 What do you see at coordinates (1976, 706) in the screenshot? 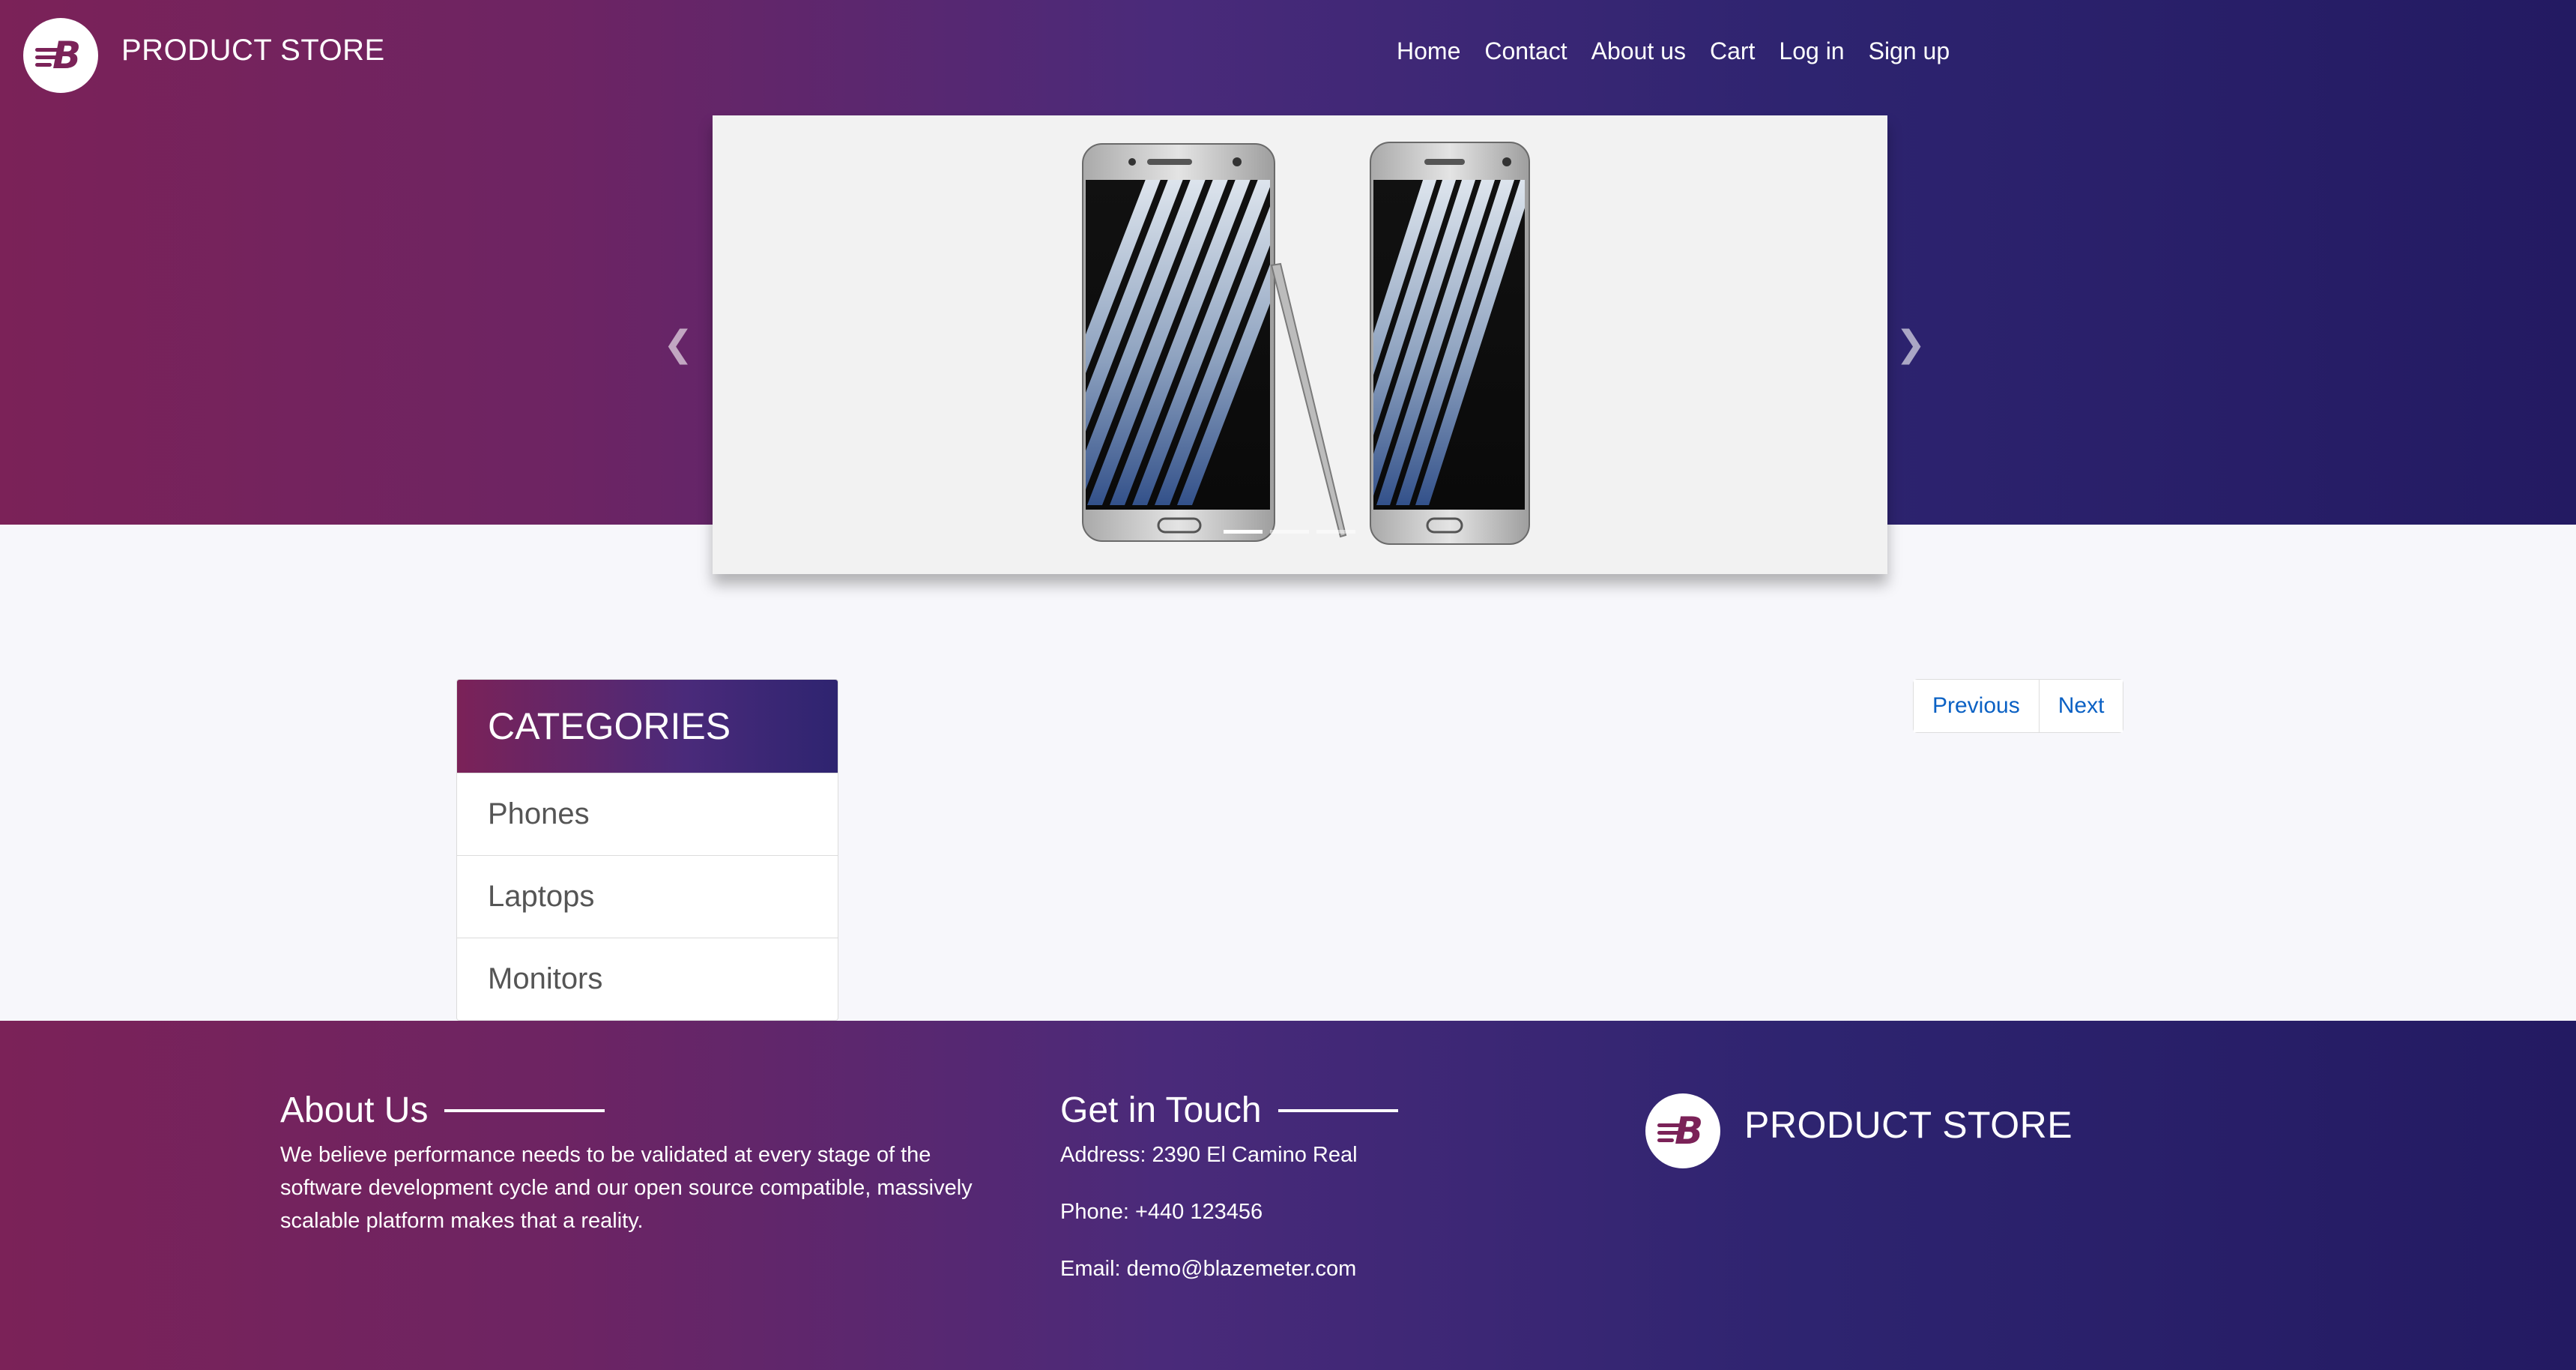
I see `previous-button: Previous` at bounding box center [1976, 706].